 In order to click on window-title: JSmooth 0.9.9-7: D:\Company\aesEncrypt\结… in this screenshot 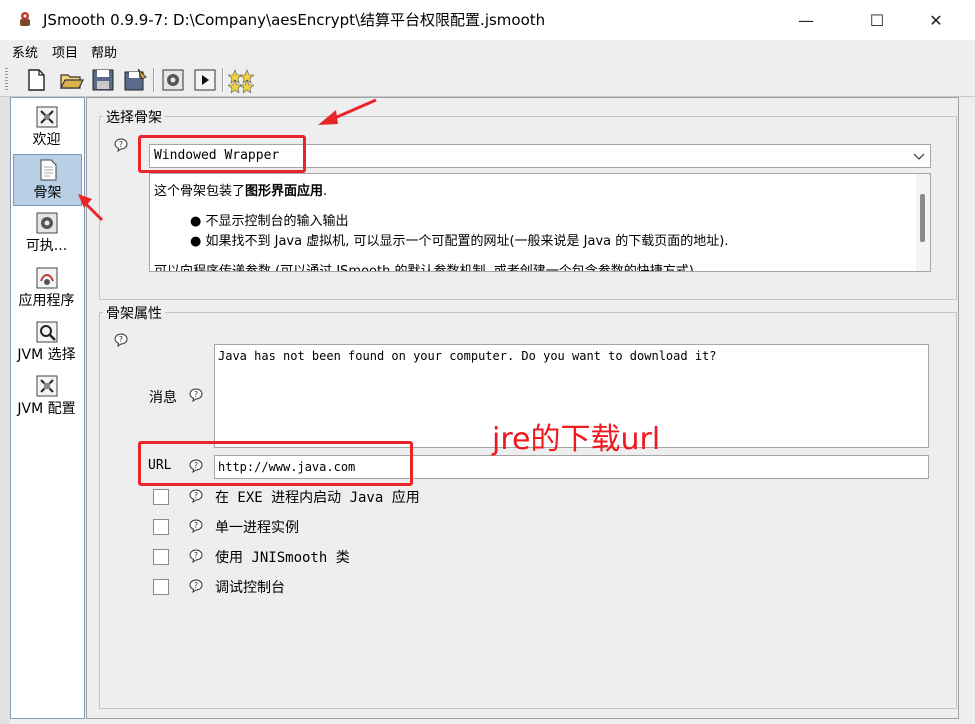, I will do `click(294, 20)`.